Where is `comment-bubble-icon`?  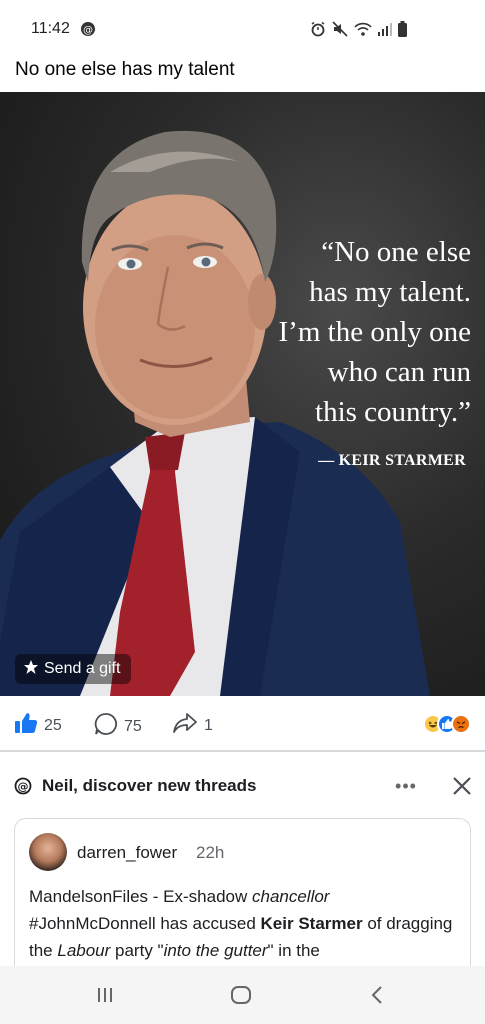
comment-bubble-icon is located at coordinates (106, 726).